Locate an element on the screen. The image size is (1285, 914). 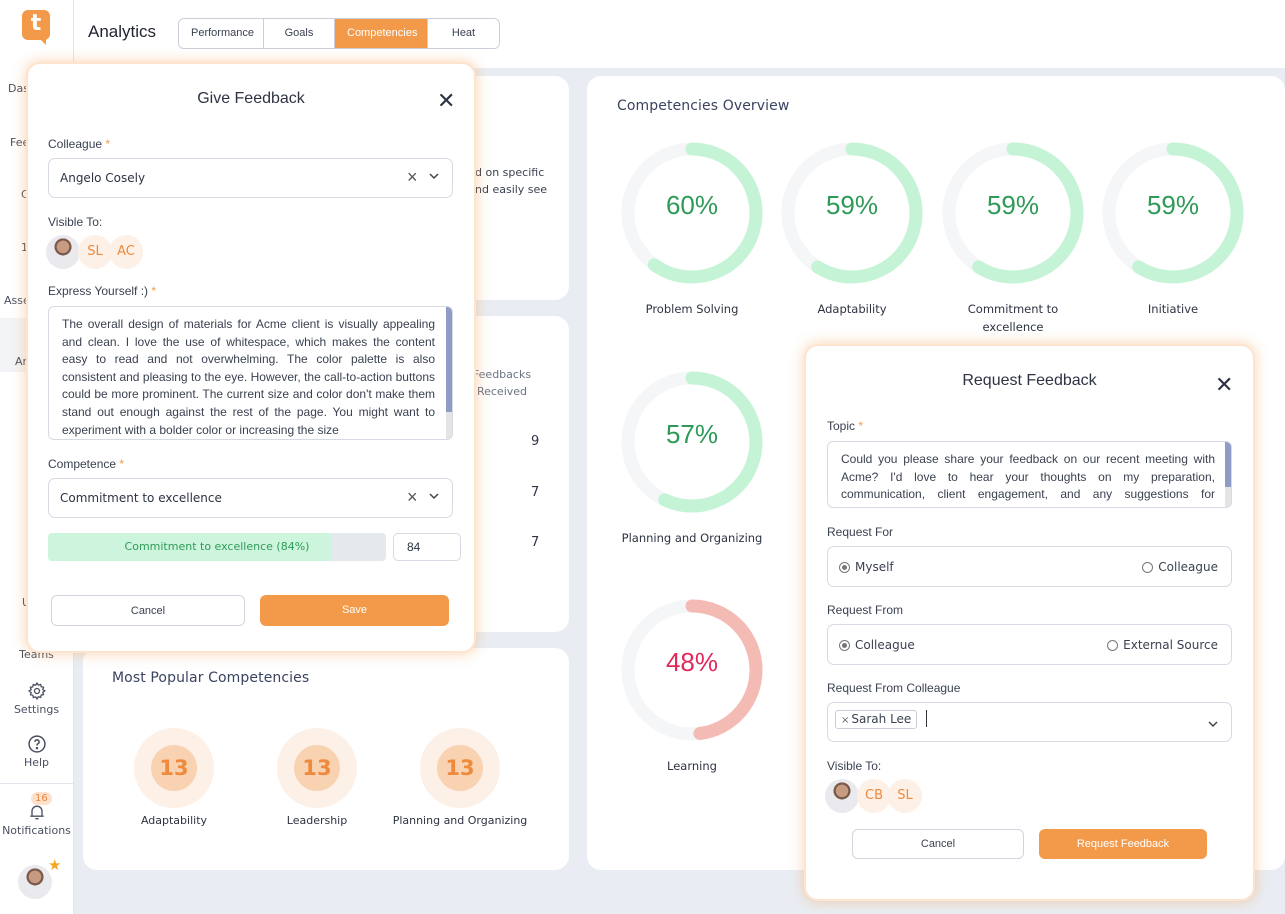
donut-label: Initiative is located at coordinates (1173, 309).